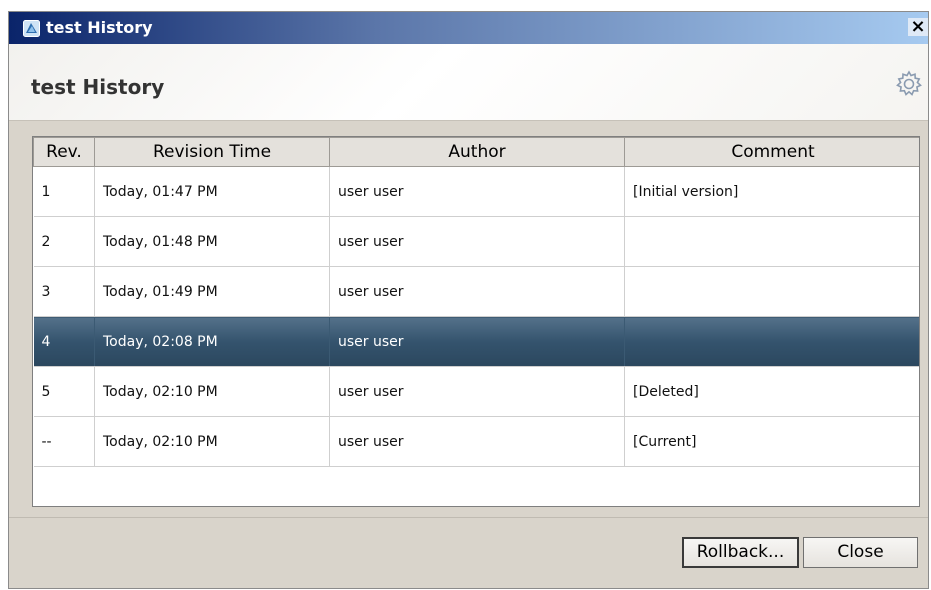  What do you see at coordinates (99, 27) in the screenshot?
I see `window-title: test History` at bounding box center [99, 27].